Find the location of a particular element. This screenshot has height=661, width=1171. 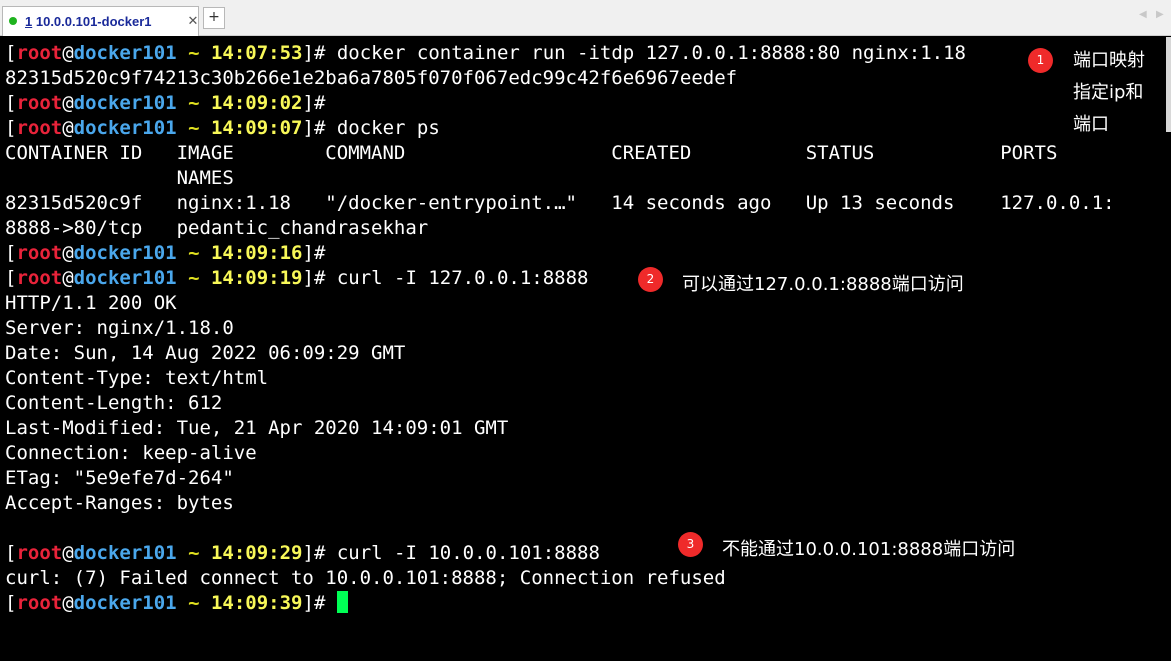

annotation-note-1: 端口映射 指定ip和 端口 is located at coordinates (1109, 93).